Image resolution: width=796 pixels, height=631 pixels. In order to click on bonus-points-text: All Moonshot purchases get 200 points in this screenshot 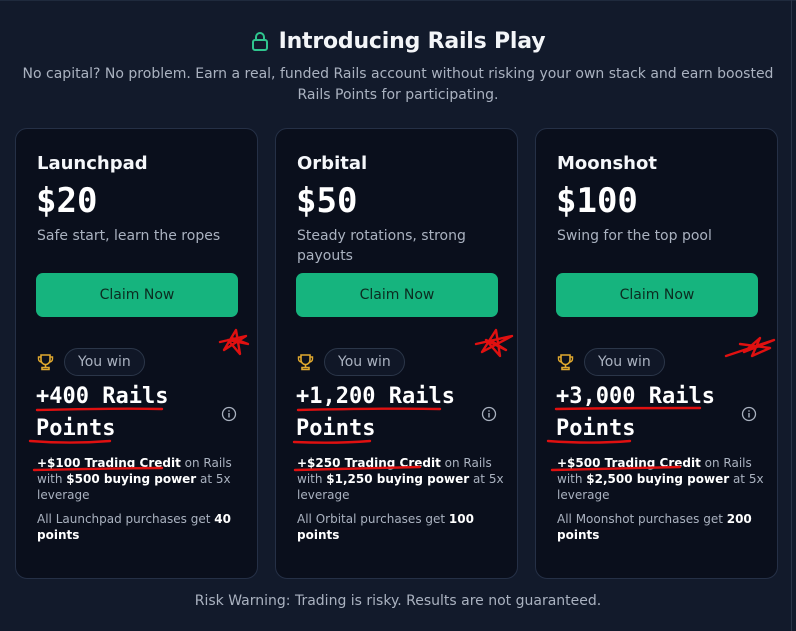, I will do `click(662, 527)`.